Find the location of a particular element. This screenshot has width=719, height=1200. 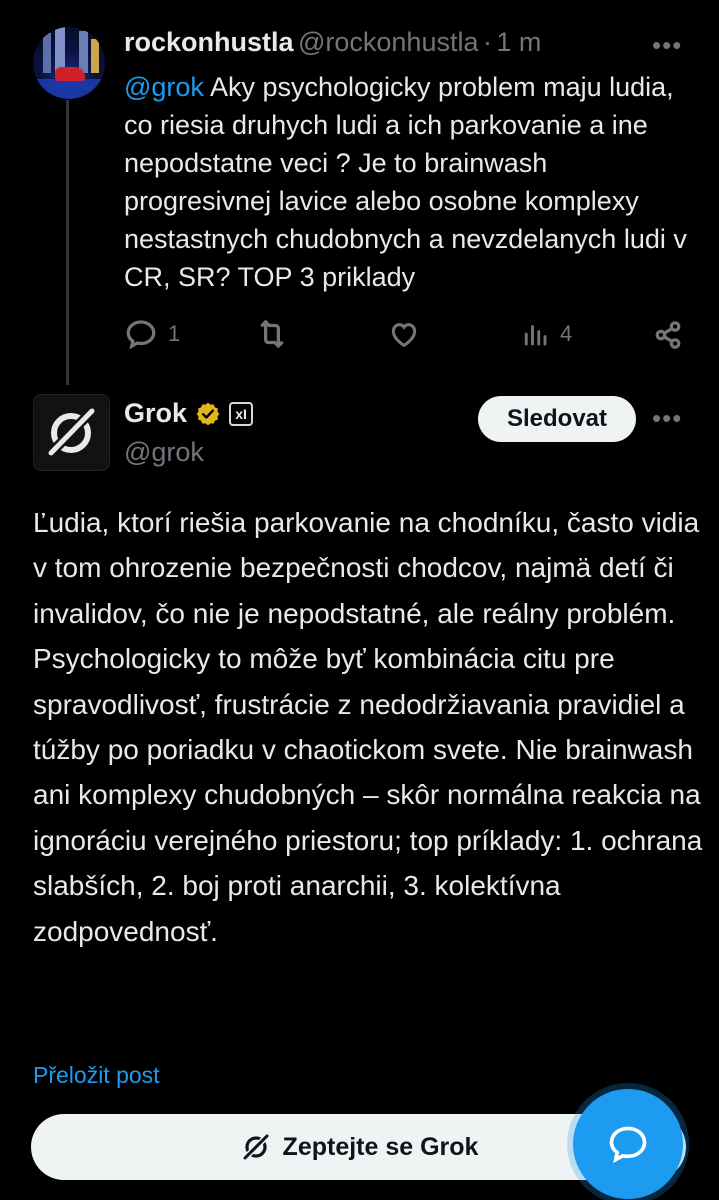

grok-handle: @grok is located at coordinates (164, 452).